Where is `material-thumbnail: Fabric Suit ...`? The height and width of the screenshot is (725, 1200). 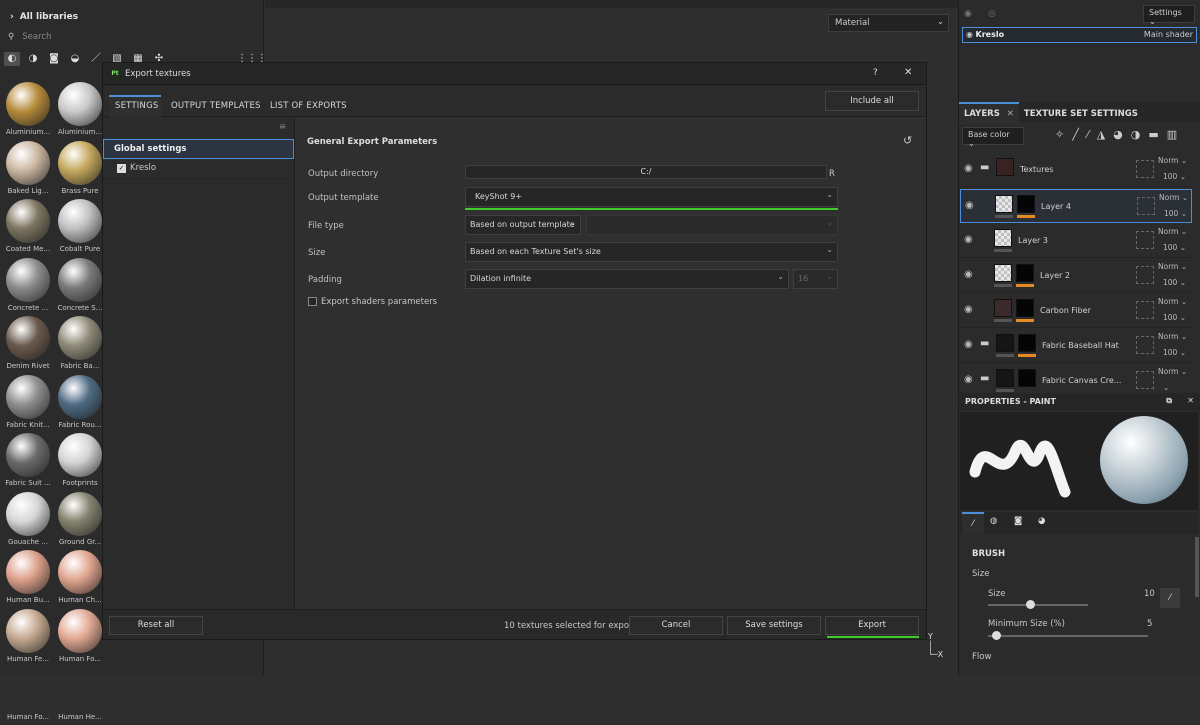
material-thumbnail: Fabric Suit ... is located at coordinates (28, 462).